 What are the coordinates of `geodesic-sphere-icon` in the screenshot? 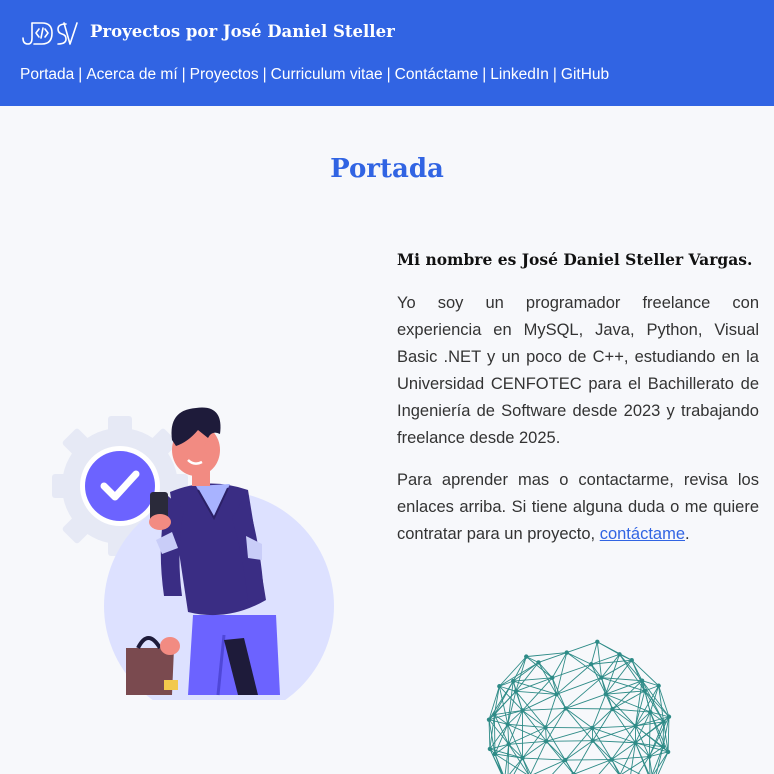 It's located at (579, 706).